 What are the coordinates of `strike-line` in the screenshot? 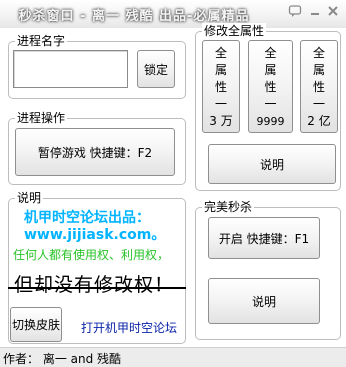 It's located at (97, 288).